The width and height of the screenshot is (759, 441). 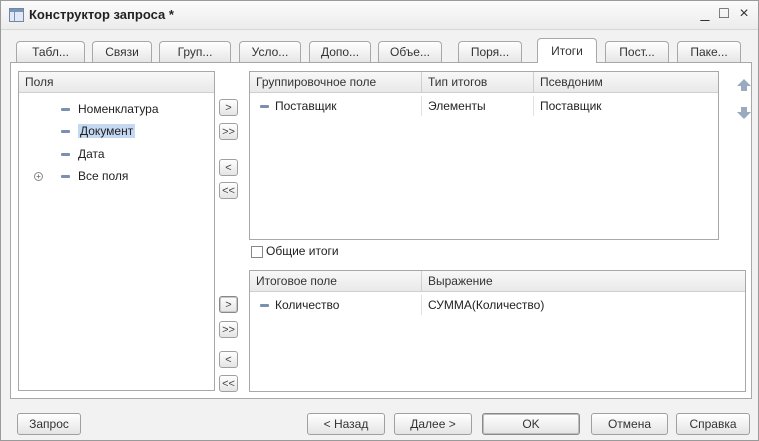 I want to click on arrow-down-icon, so click(x=744, y=113).